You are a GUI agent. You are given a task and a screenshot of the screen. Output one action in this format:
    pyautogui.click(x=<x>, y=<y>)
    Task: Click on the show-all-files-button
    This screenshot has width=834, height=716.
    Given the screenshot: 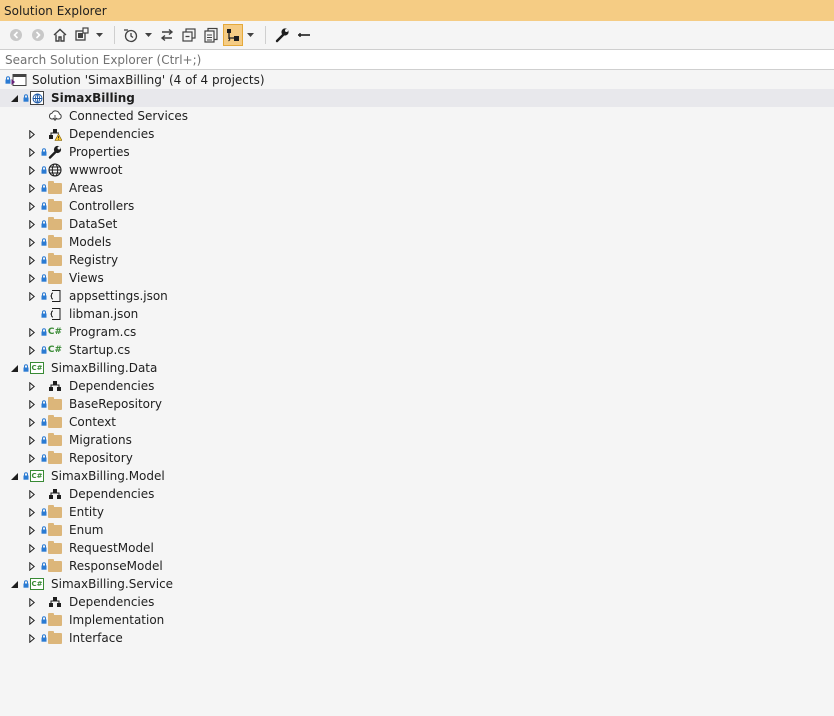 What is the action you would take?
    pyautogui.click(x=211, y=35)
    